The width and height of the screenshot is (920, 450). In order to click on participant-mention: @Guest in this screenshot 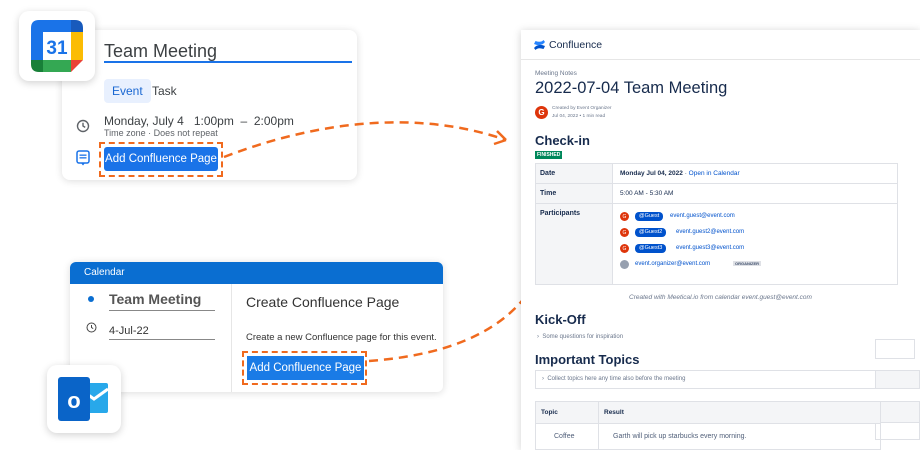, I will do `click(649, 216)`.